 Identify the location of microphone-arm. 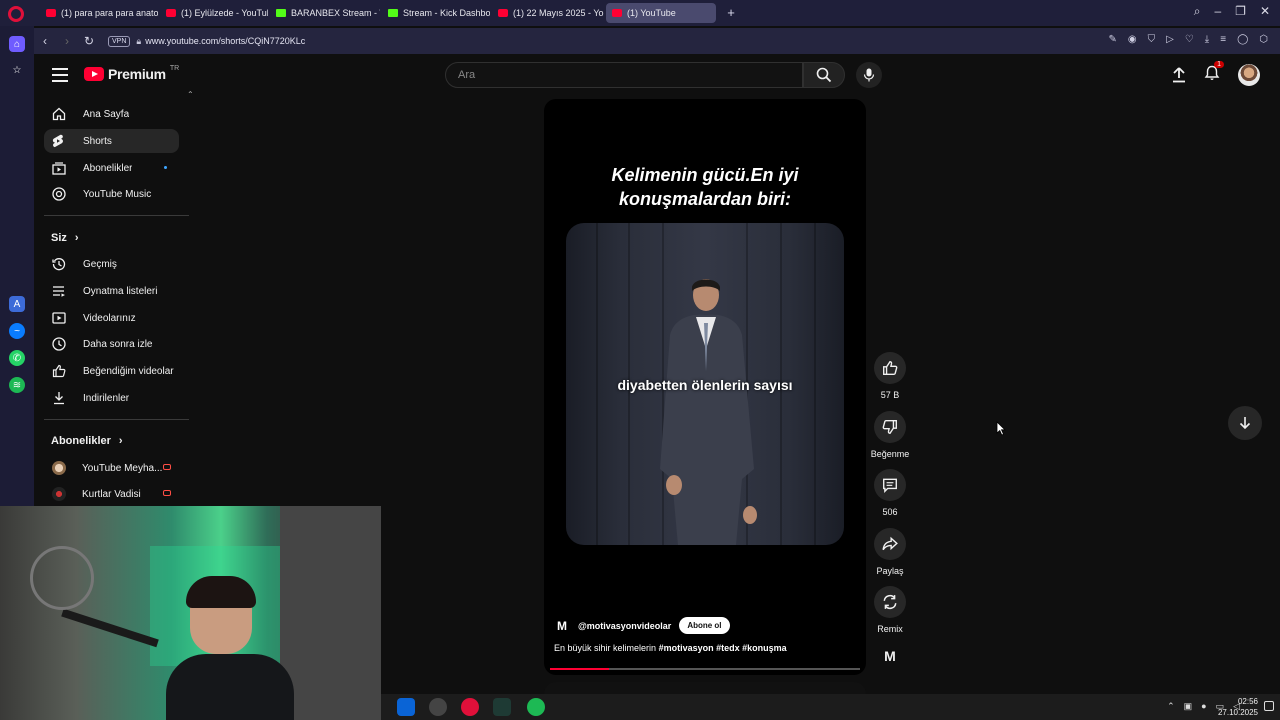
(110, 628).